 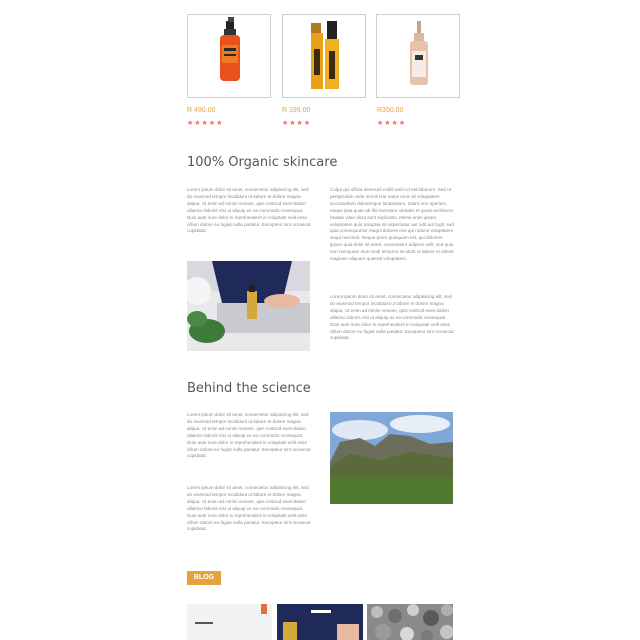 I want to click on product-price-1: R 490.00, so click(x=201, y=110).